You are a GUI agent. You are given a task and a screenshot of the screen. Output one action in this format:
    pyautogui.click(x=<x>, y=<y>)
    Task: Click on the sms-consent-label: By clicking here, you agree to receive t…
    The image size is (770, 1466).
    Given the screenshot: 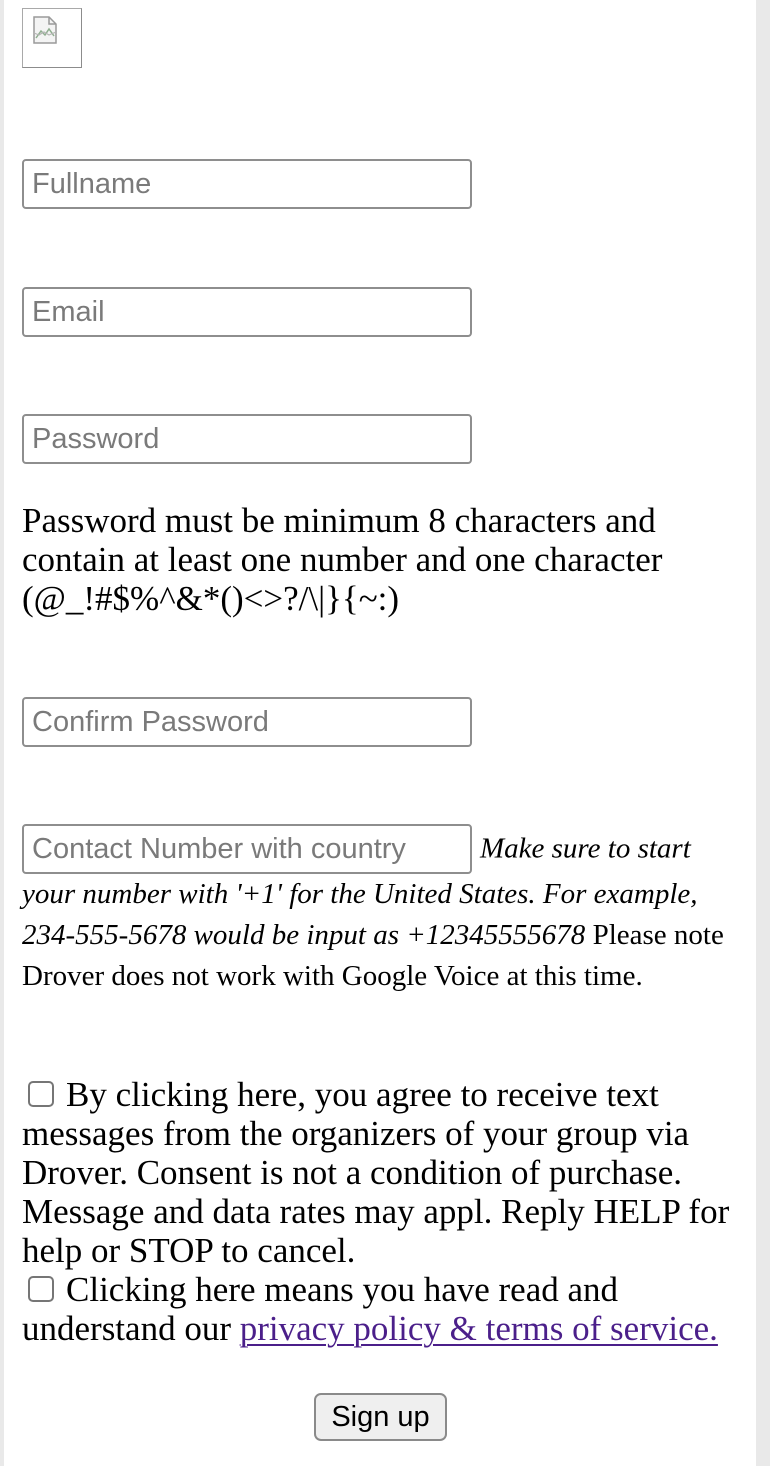 What is the action you would take?
    pyautogui.click(x=376, y=1172)
    